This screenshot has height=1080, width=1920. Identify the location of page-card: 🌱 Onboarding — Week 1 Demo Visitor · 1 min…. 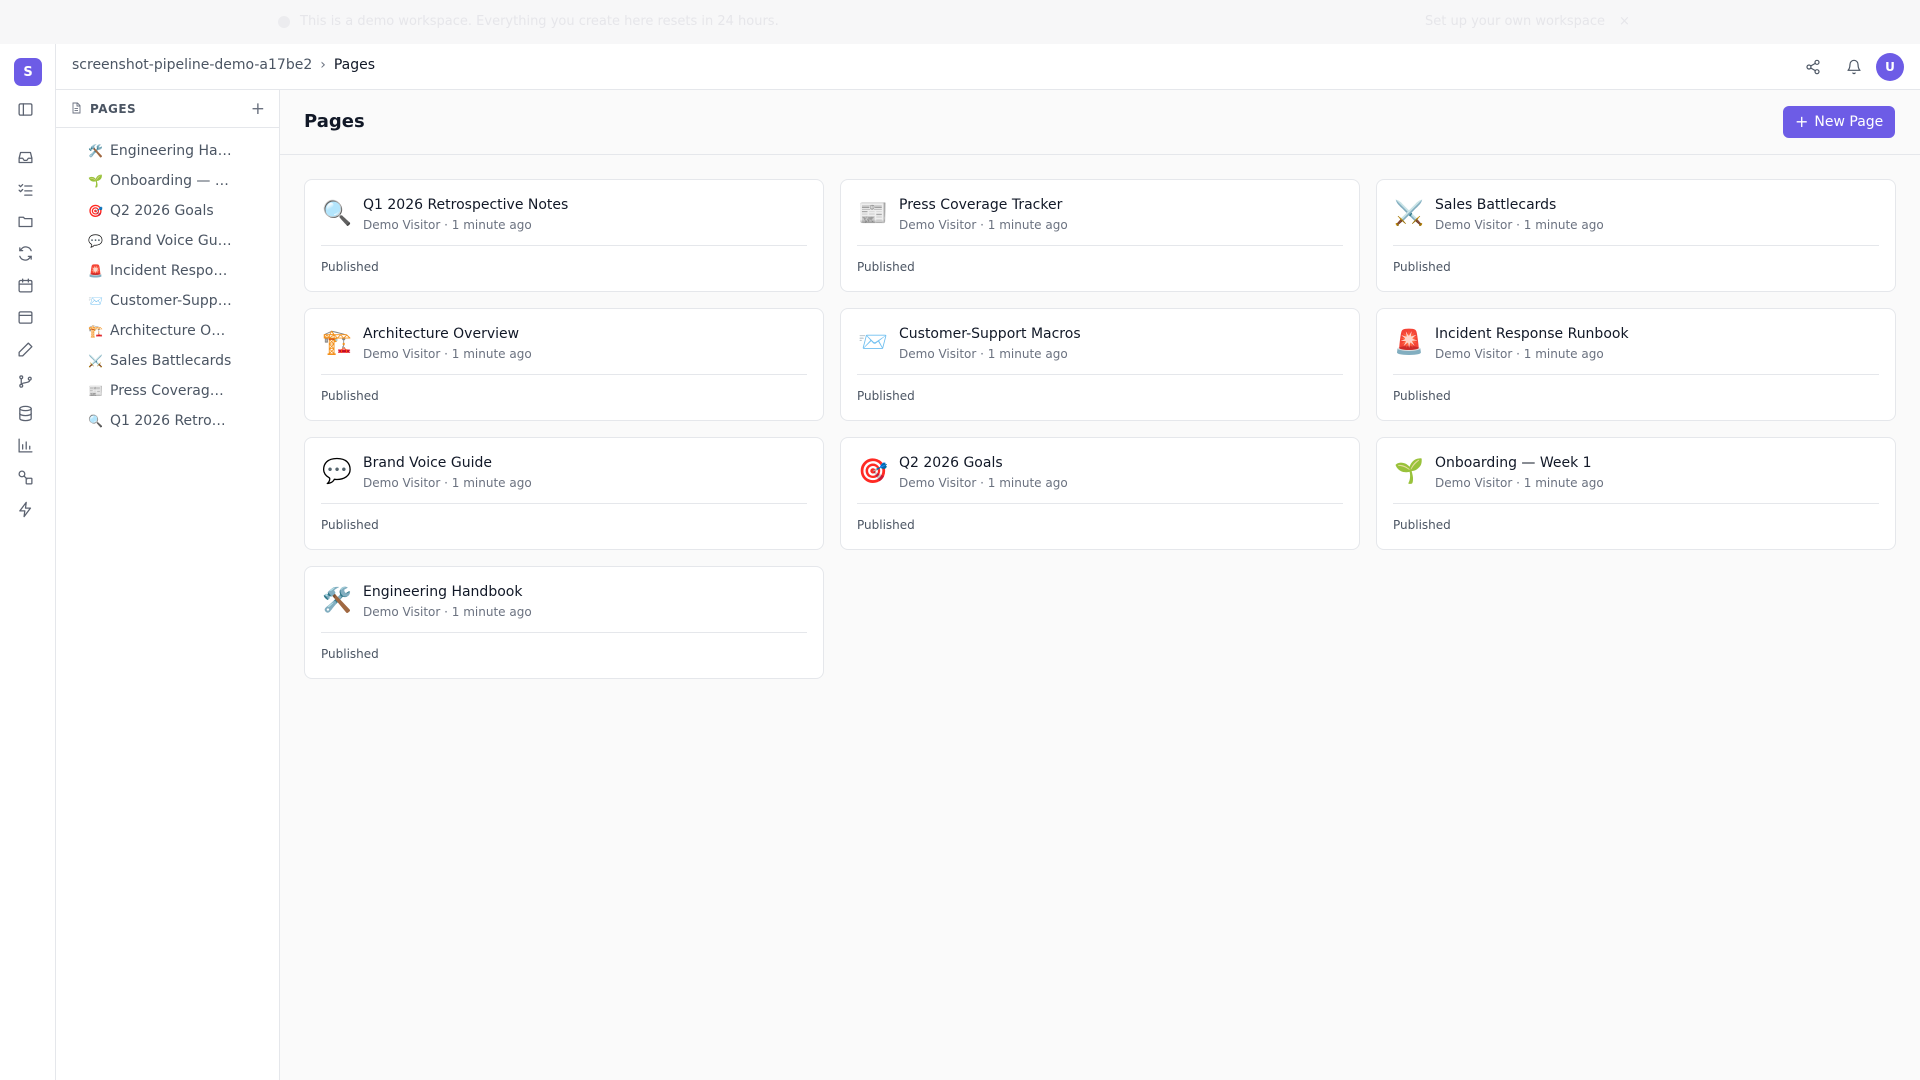
(1636, 493).